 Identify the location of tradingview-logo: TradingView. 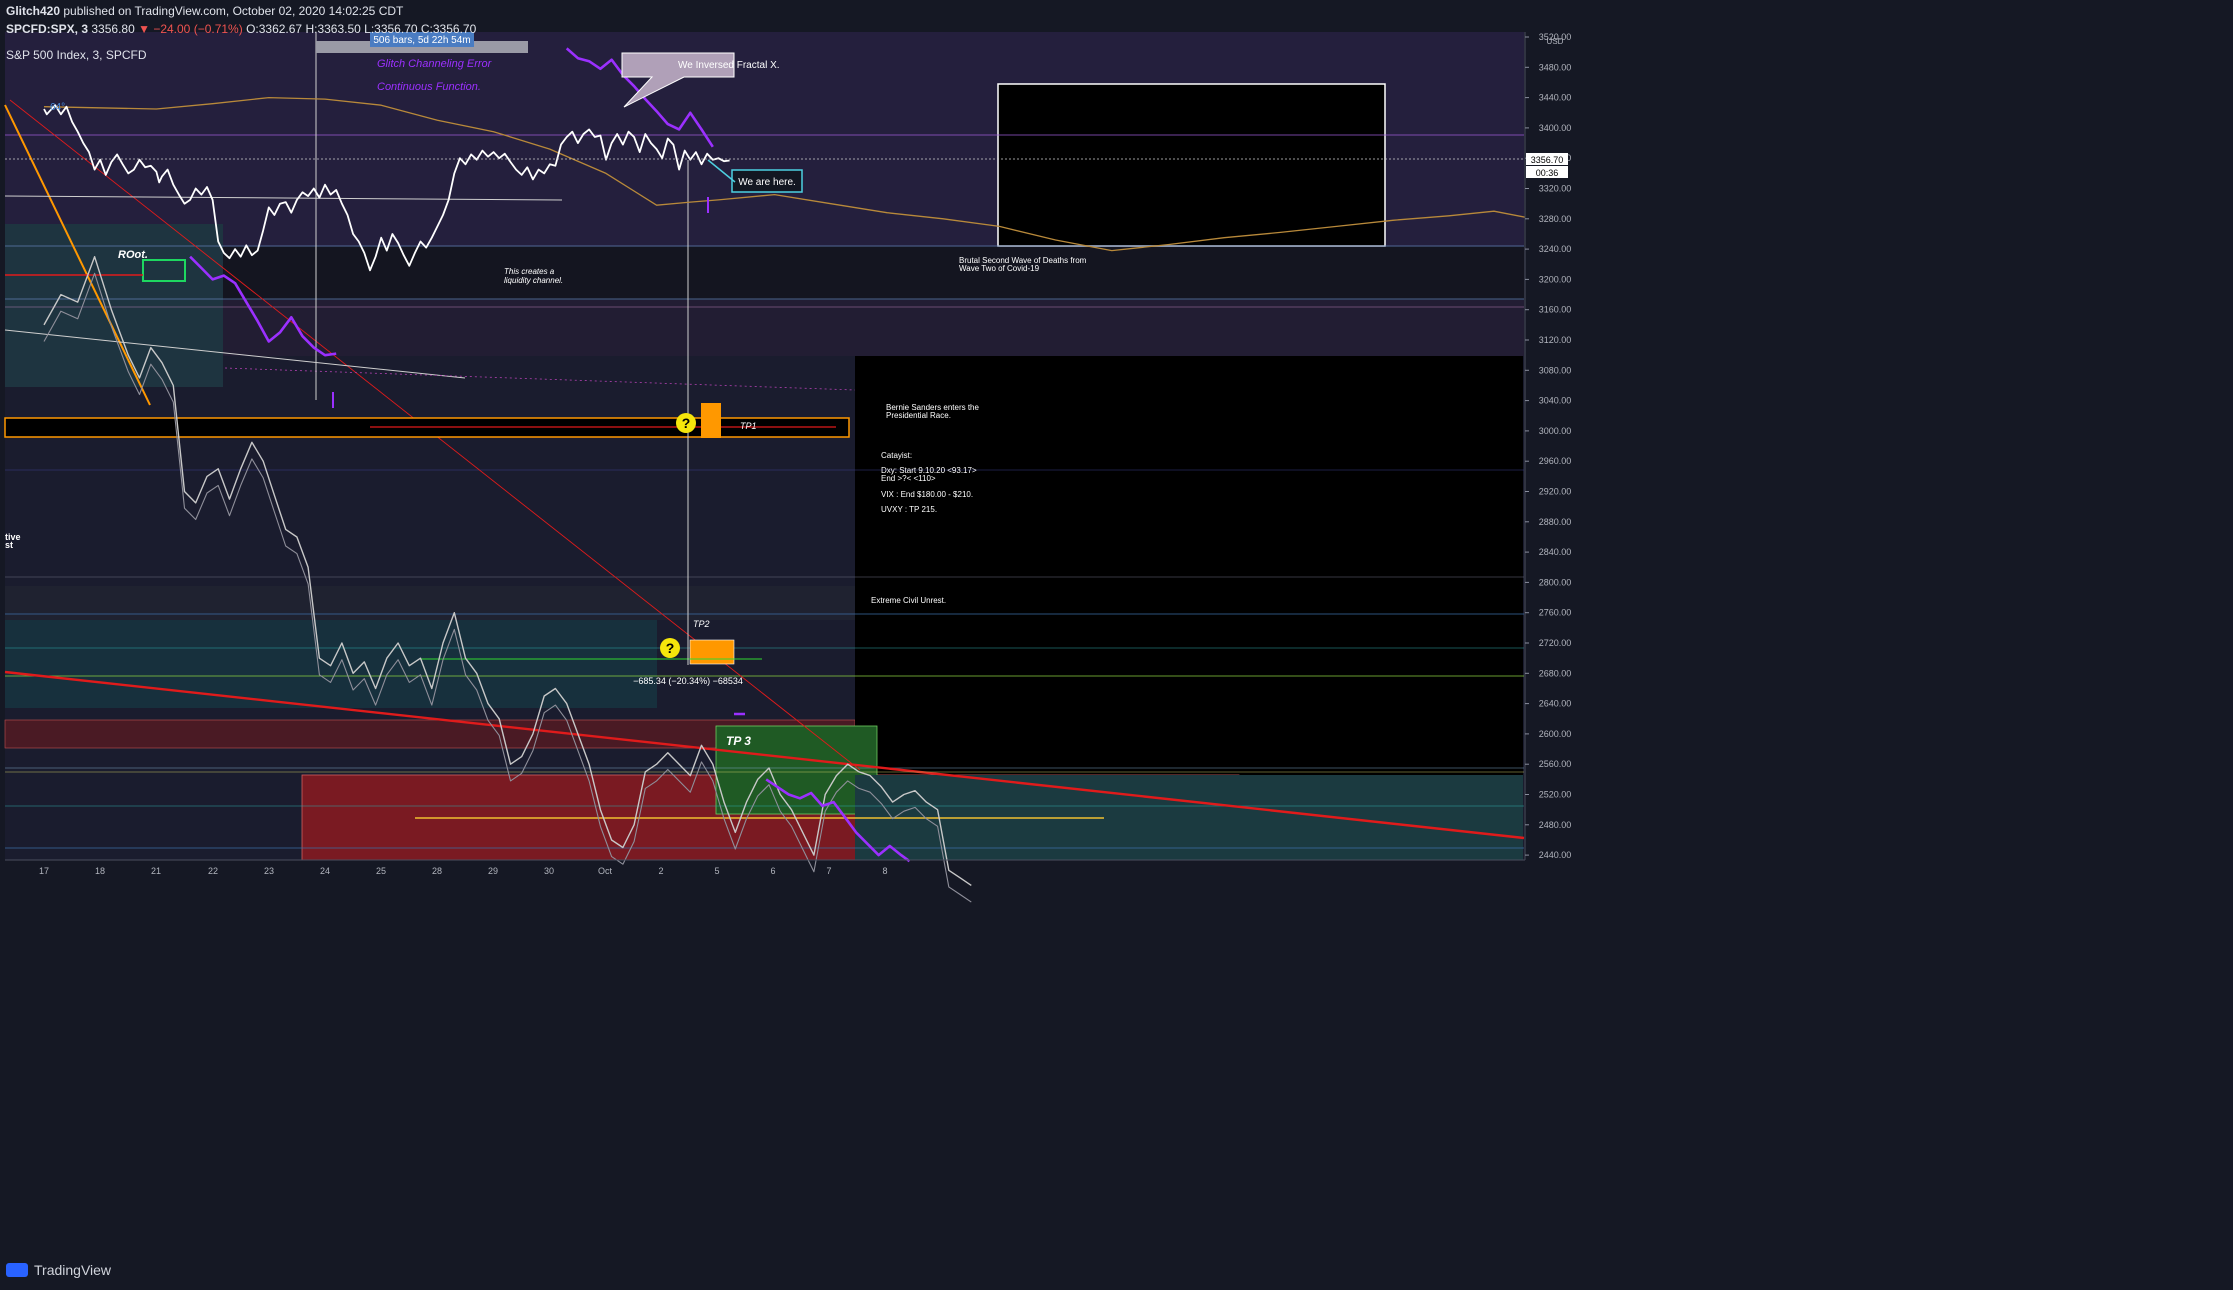
(58, 1270).